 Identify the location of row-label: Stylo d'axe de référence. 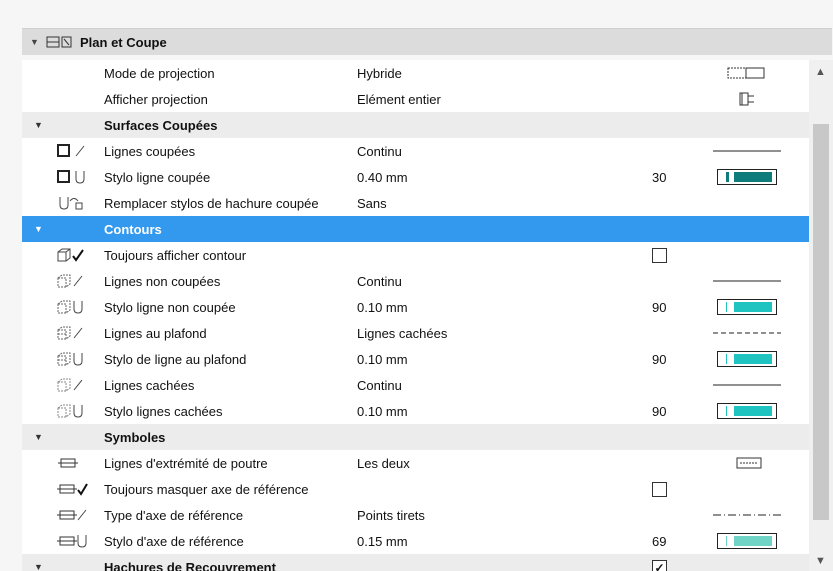
(174, 541).